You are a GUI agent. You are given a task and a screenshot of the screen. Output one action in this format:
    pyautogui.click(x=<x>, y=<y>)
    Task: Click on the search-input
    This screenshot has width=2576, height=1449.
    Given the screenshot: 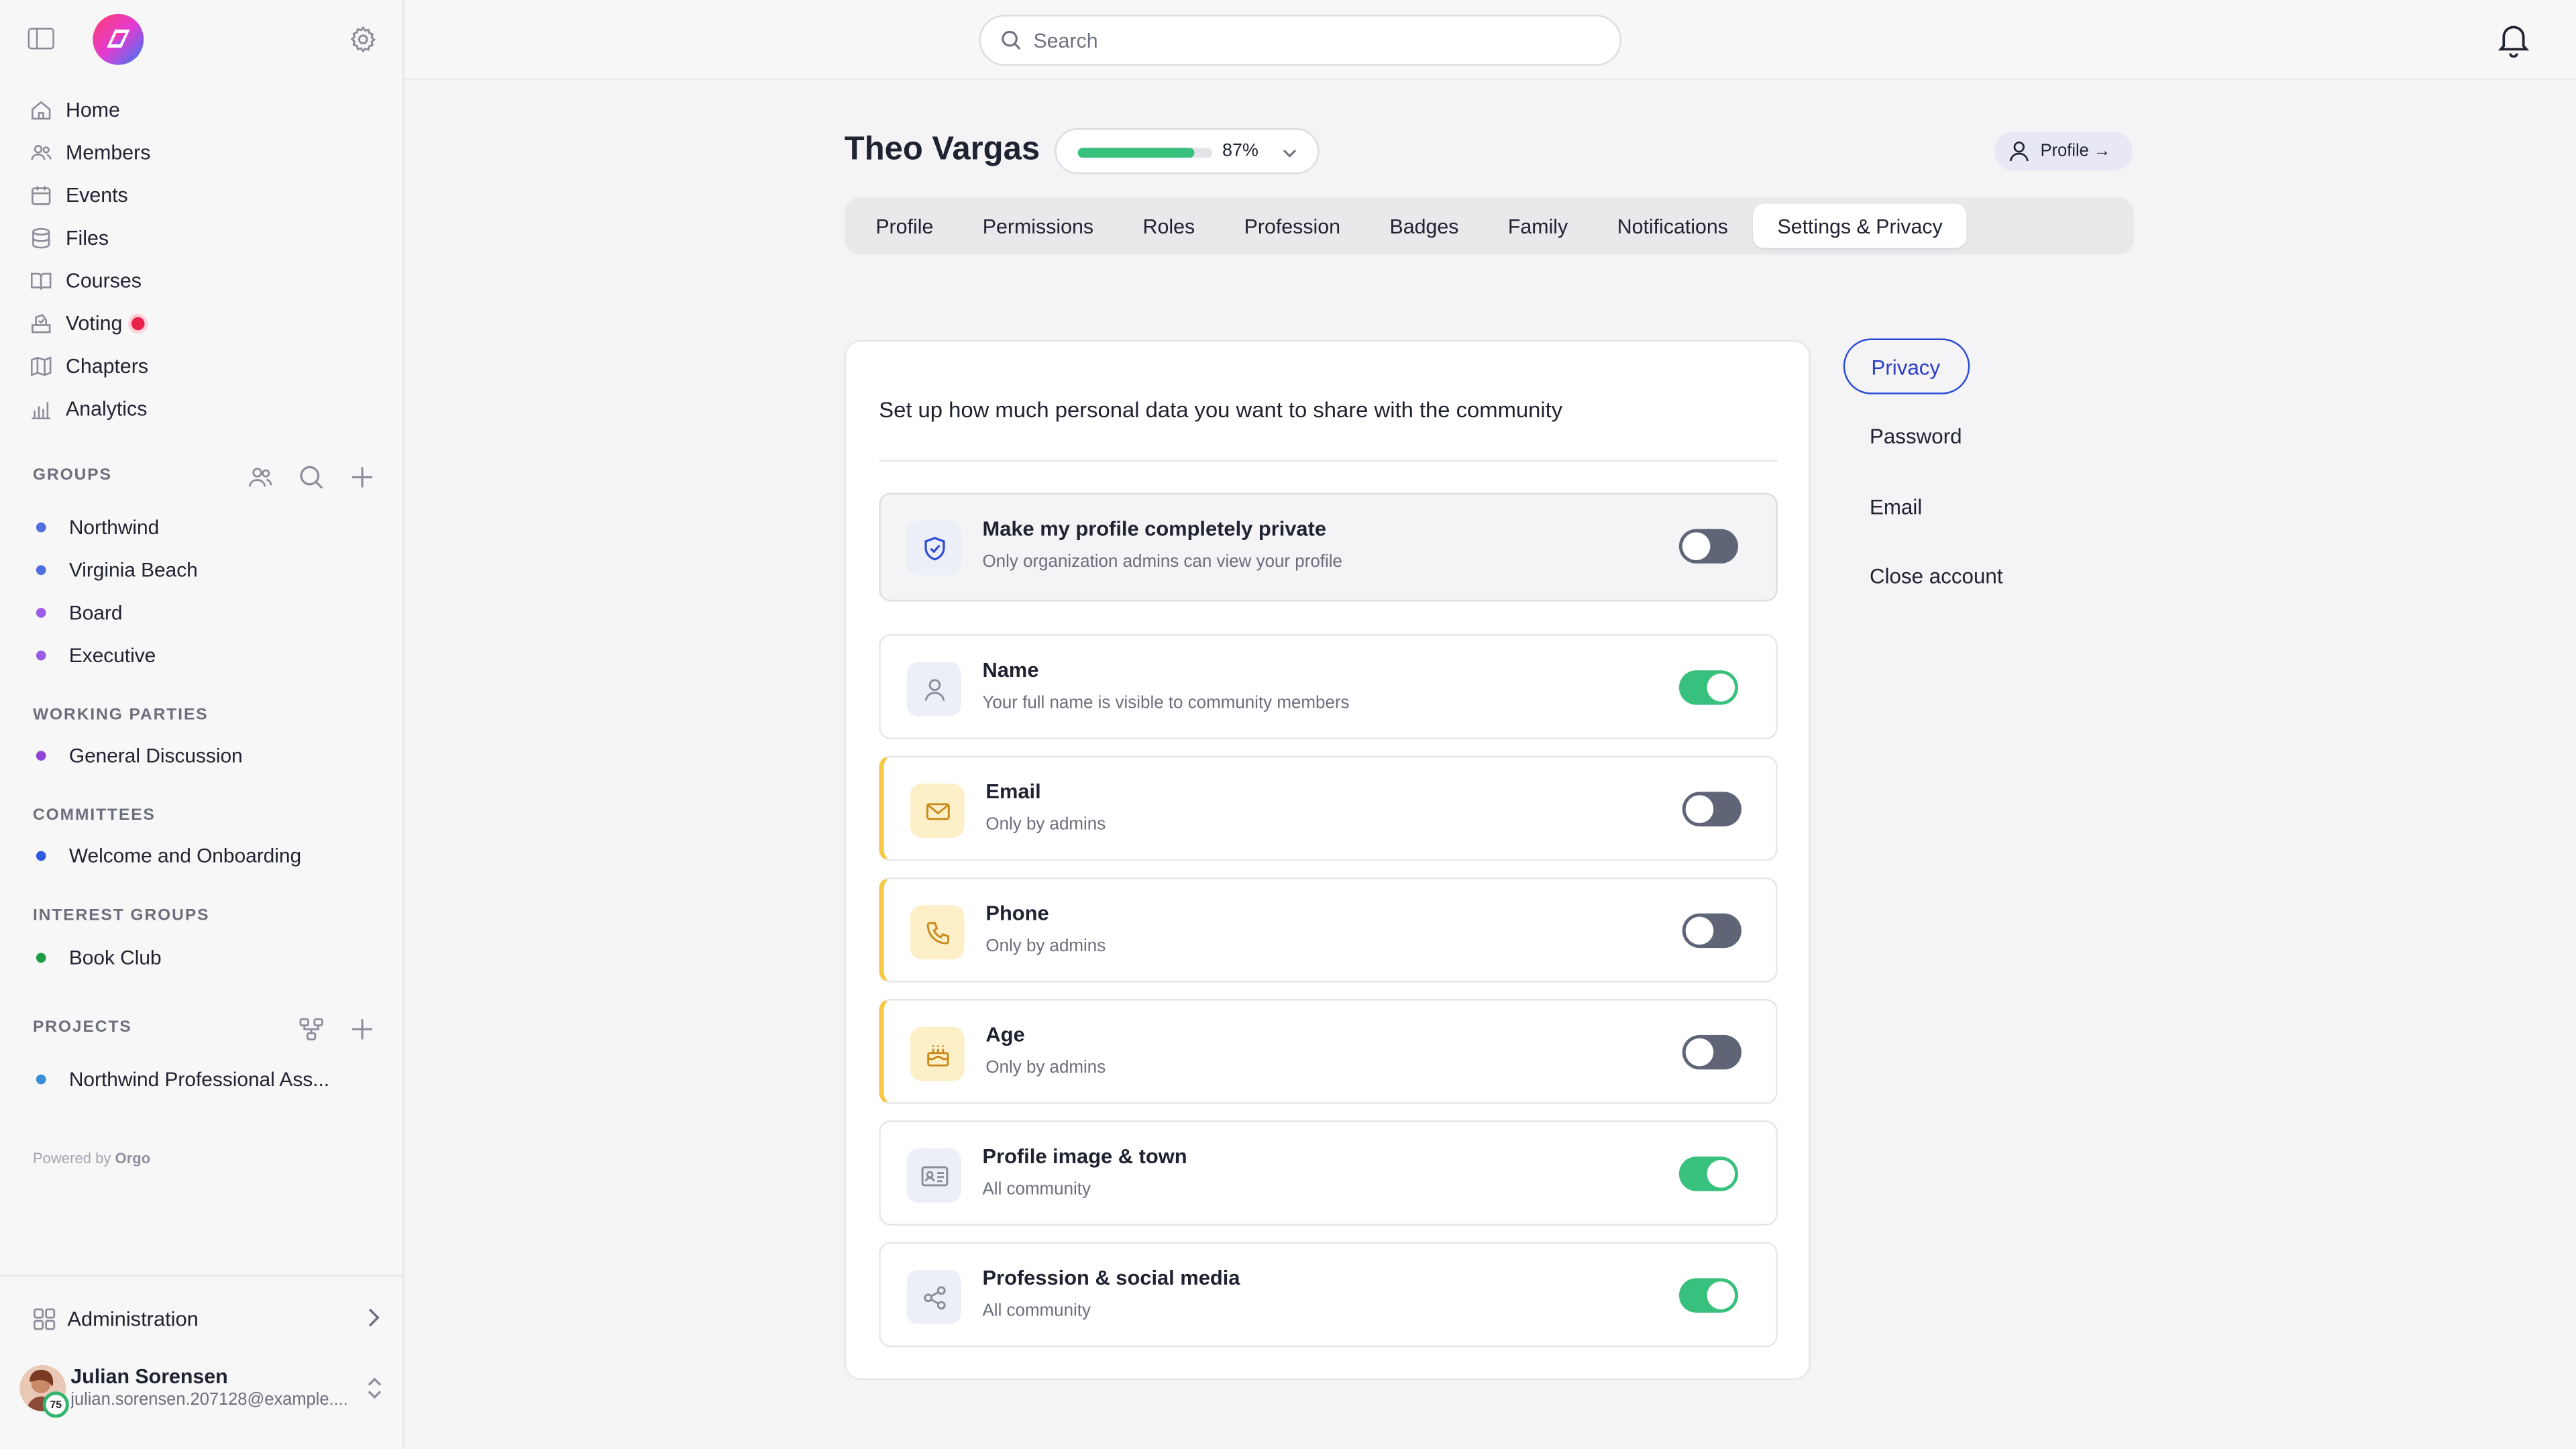 What is the action you would take?
    pyautogui.click(x=1304, y=40)
    